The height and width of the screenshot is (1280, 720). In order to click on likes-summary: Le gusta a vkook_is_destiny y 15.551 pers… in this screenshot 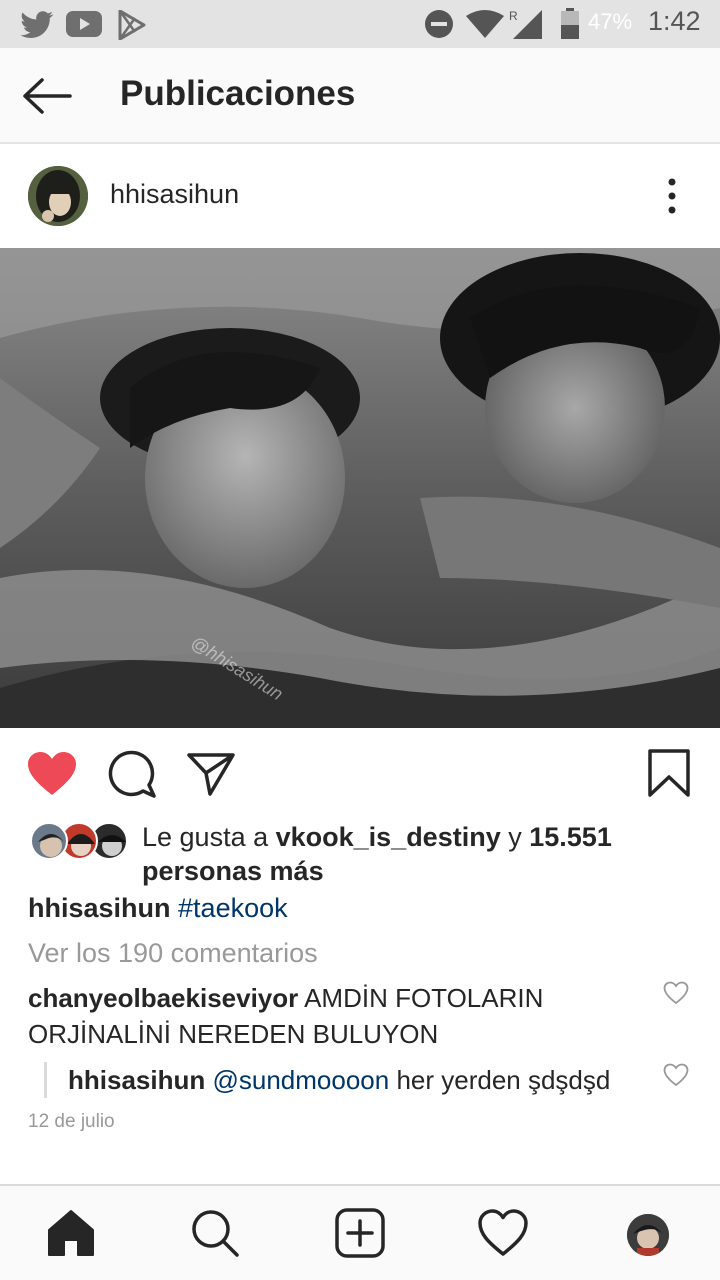, I will do `click(422, 854)`.